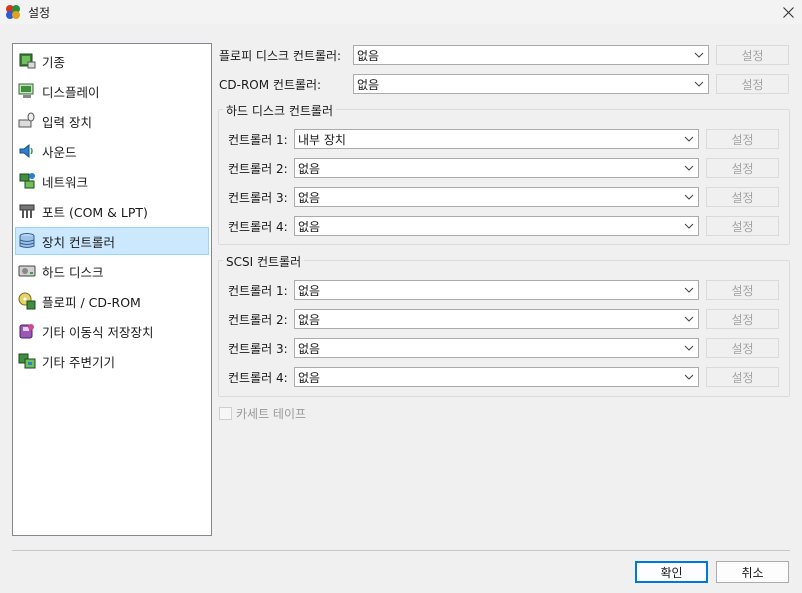 The height and width of the screenshot is (593, 802). I want to click on hdd-controller-2-configure-button: 설정, so click(742, 168).